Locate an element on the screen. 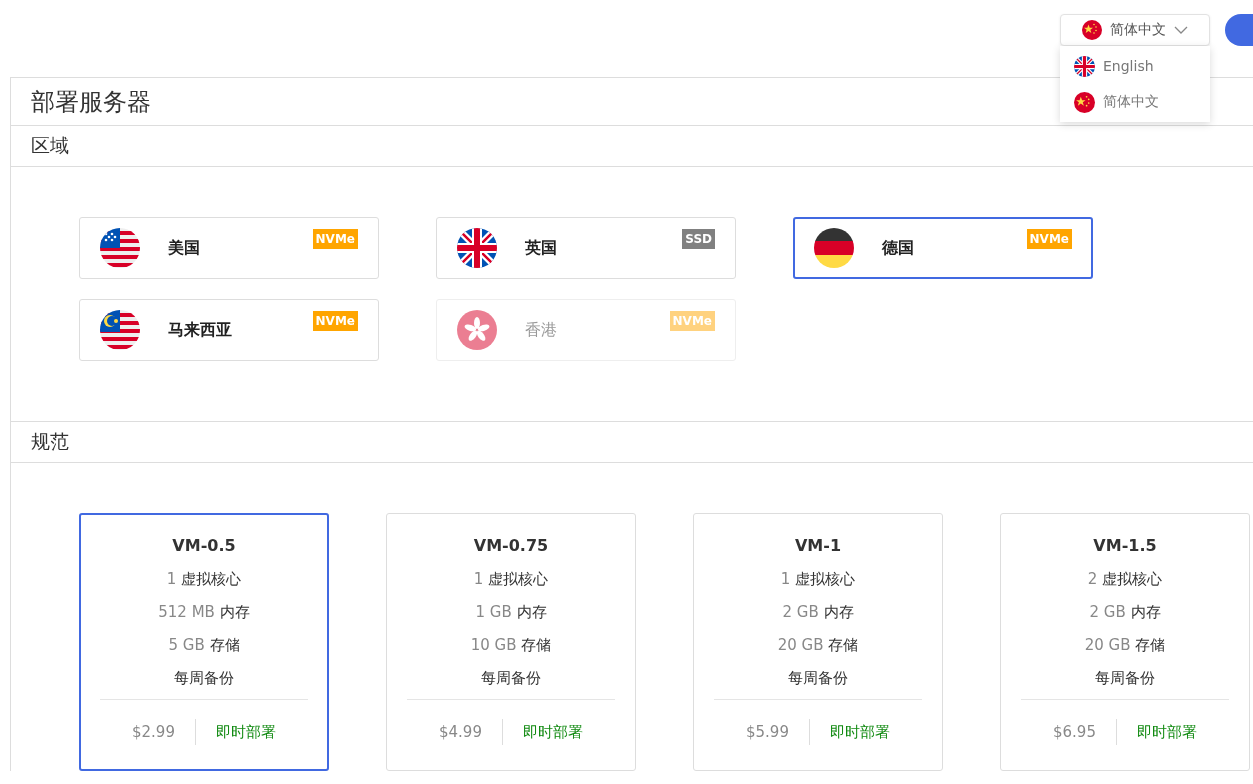 The height and width of the screenshot is (784, 1253). region-option: 马来西亚 NVMe is located at coordinates (229, 330).